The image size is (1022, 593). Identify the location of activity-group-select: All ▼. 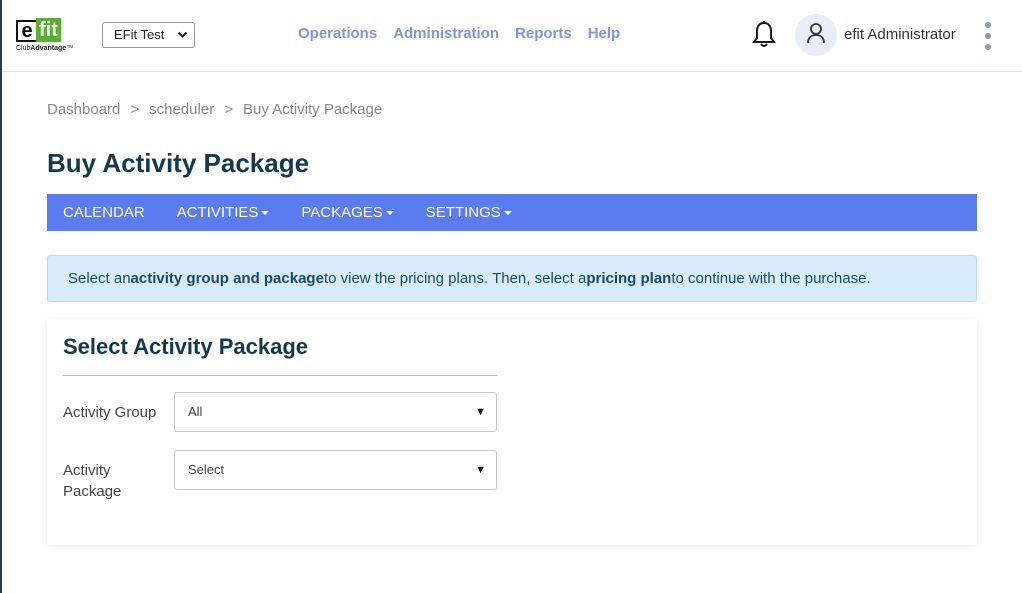
(335, 412).